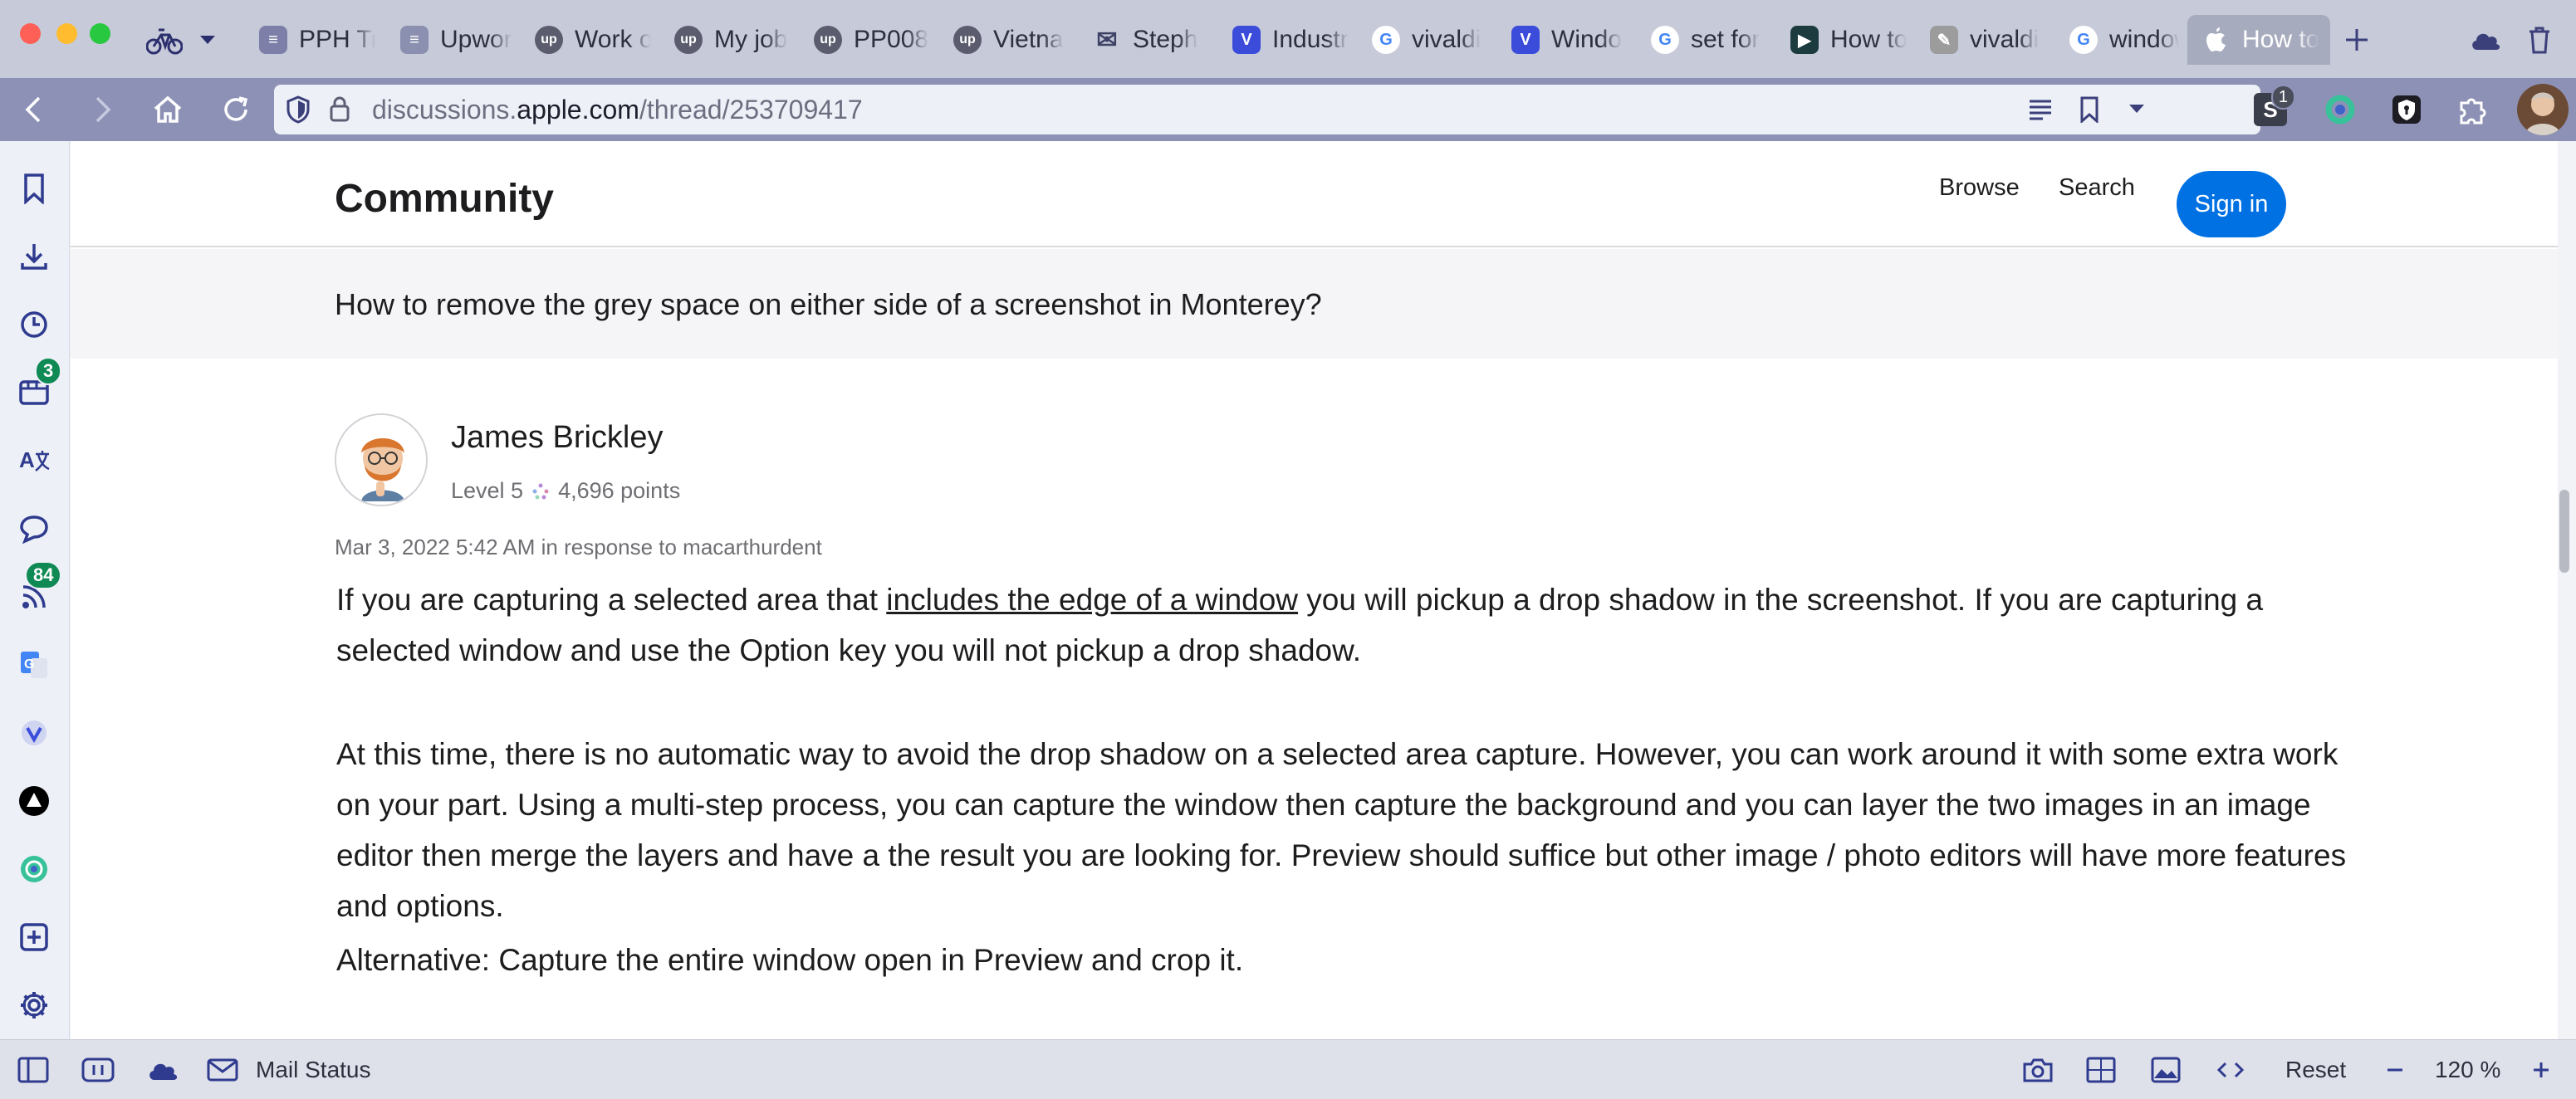 The image size is (2576, 1099). Describe the element at coordinates (2473, 110) in the screenshot. I see `extensions-puzzle-icon` at that location.